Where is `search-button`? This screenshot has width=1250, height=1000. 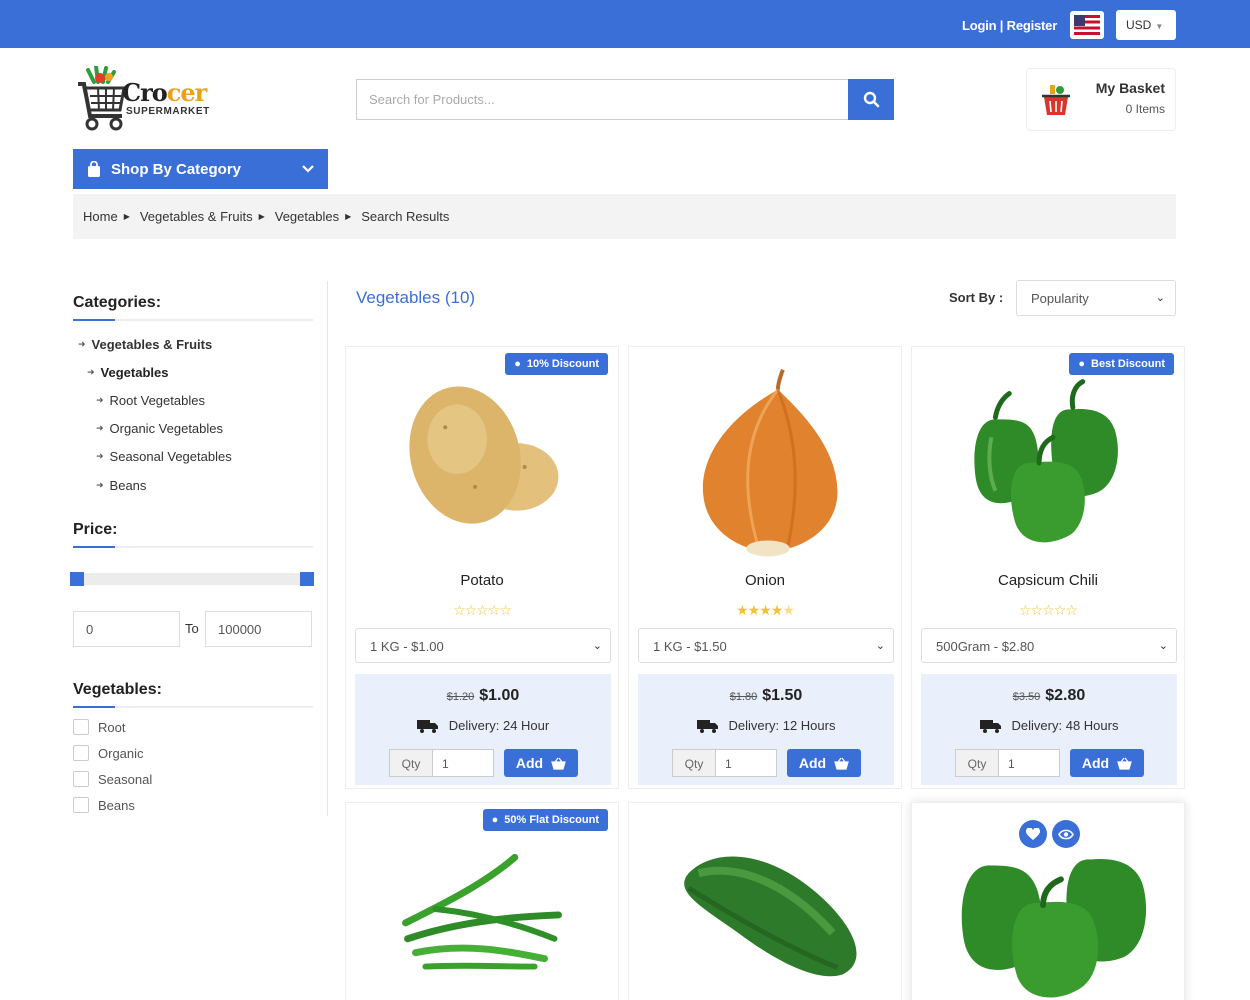
search-button is located at coordinates (871, 99).